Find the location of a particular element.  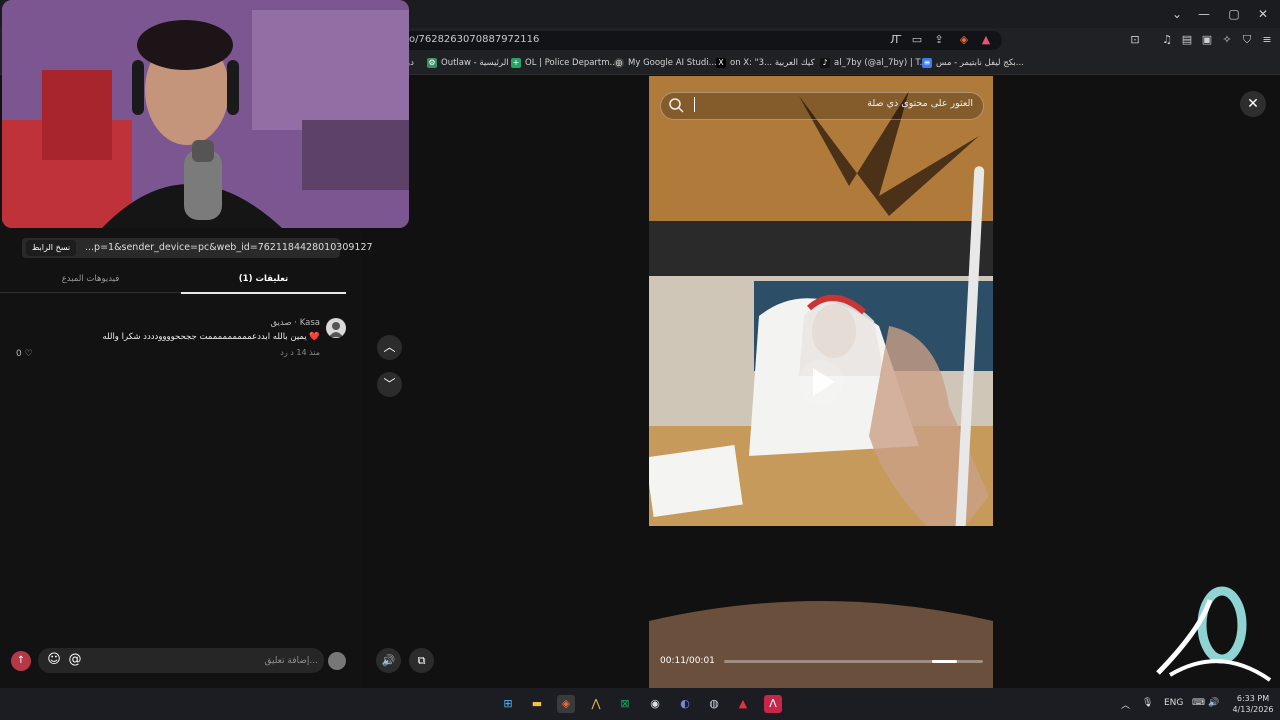

share-icon: ⇪ is located at coordinates (939, 40).